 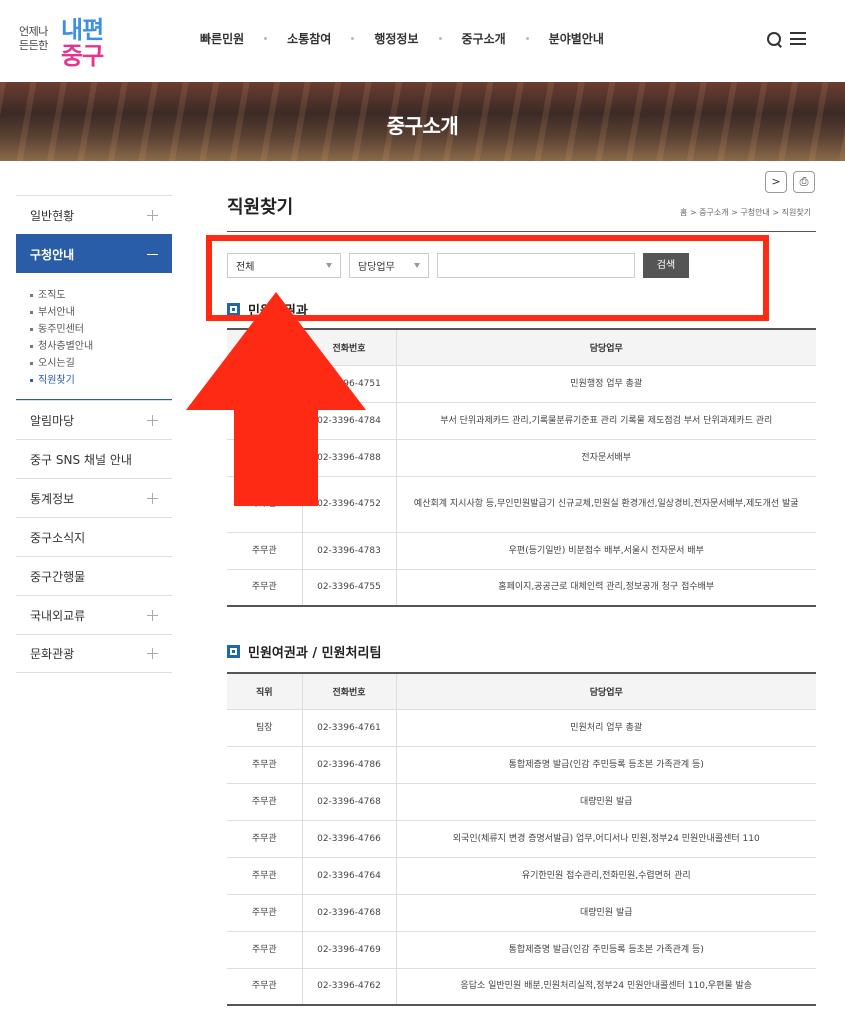 I want to click on section-title-text: 민원여권과 / 민원처리팀, so click(x=315, y=653).